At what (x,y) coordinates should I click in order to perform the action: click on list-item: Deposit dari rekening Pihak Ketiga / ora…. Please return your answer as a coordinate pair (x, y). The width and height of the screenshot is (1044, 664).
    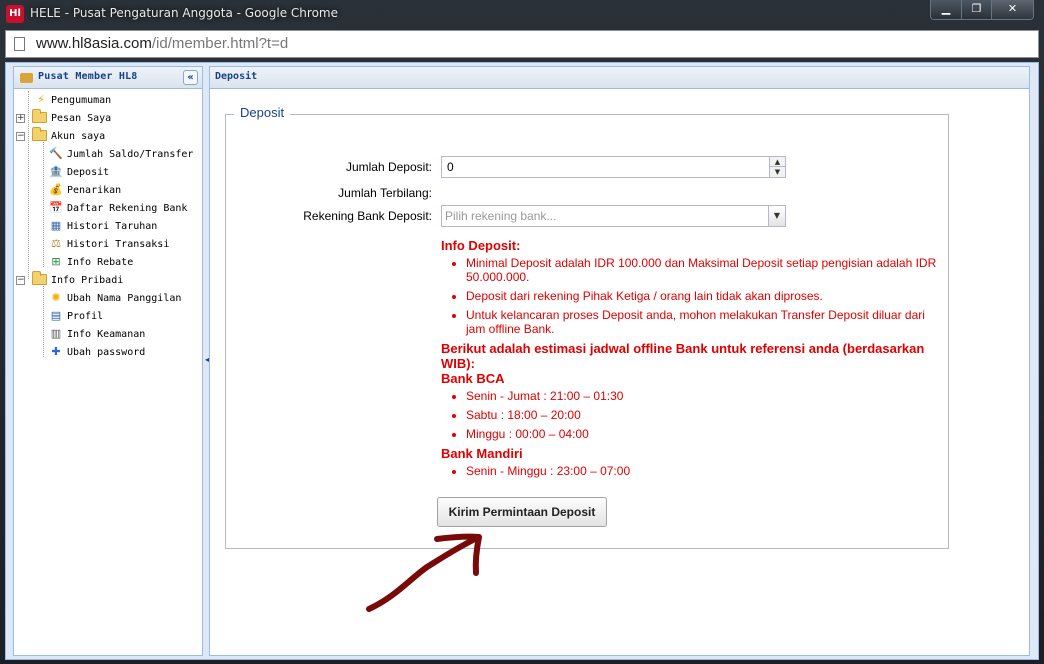
    Looking at the image, I should click on (703, 296).